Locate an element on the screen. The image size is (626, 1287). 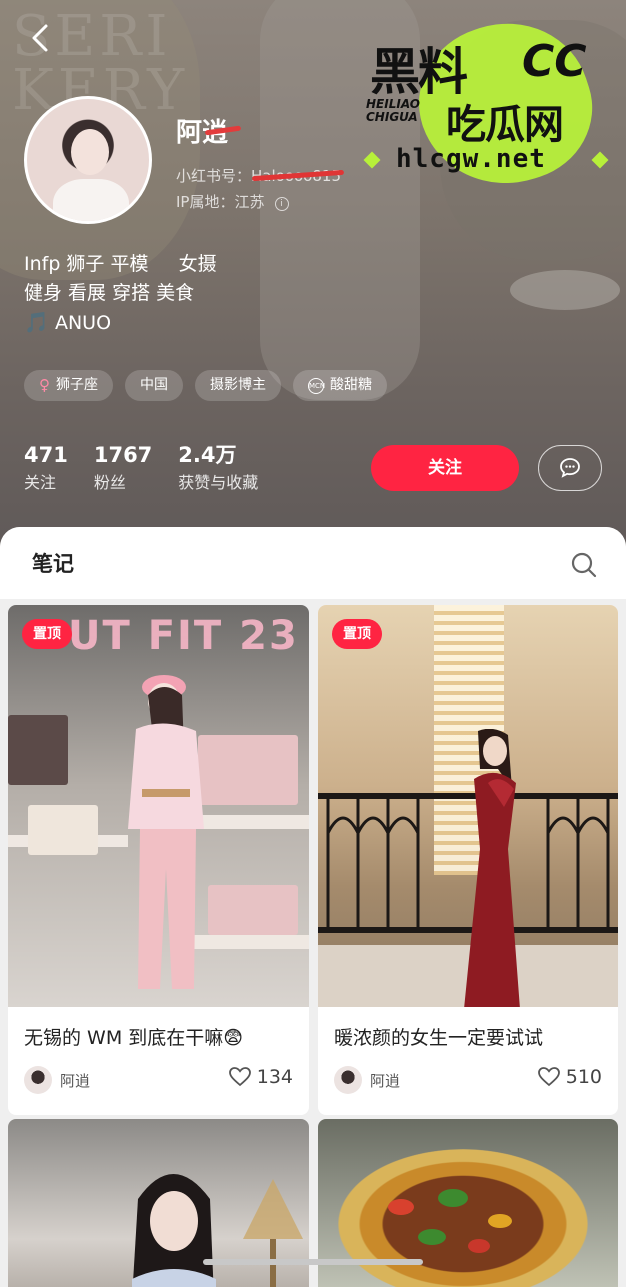
stat-label: 关注 is located at coordinates (40, 482).